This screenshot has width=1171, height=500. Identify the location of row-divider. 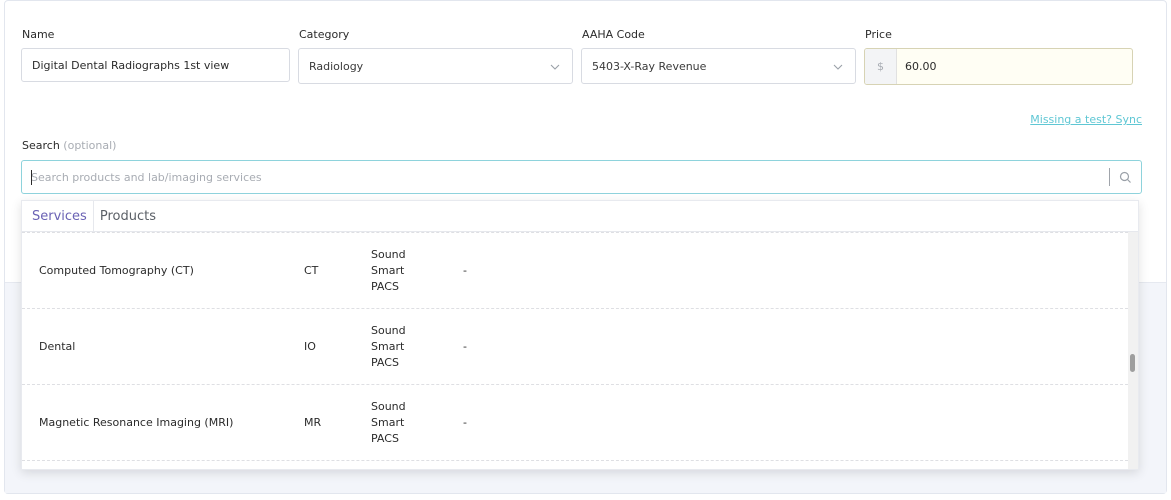
(580, 232).